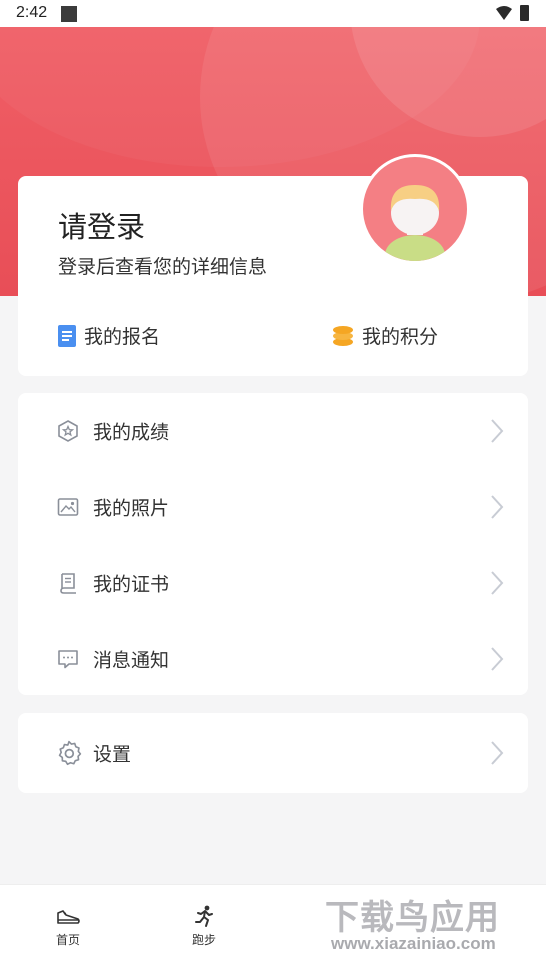  I want to click on photo-icon, so click(68, 506).